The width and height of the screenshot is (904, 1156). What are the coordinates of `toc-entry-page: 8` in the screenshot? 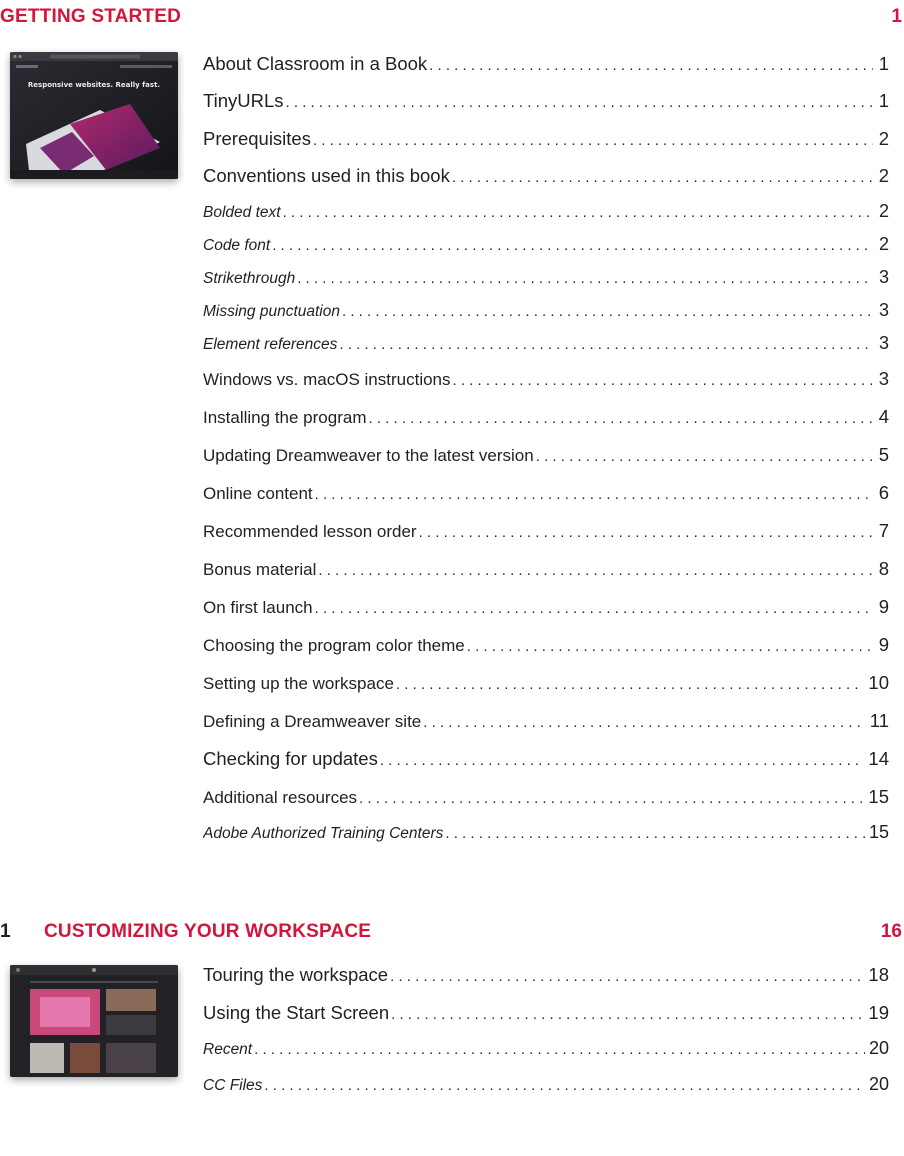 It's located at (883, 568).